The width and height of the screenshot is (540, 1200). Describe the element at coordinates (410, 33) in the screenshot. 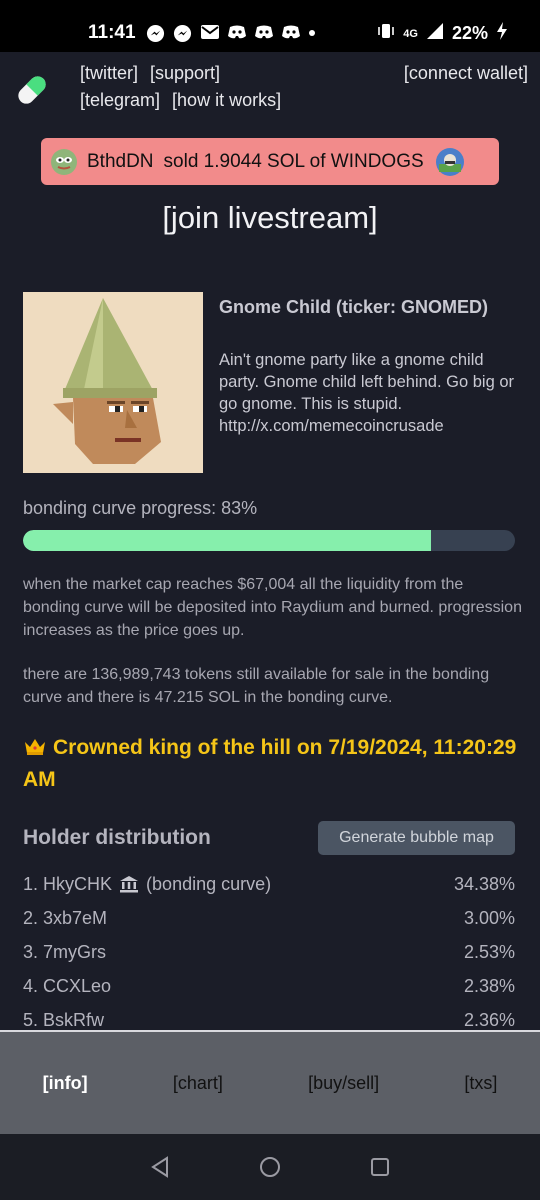

I see `network-type: 4G` at that location.